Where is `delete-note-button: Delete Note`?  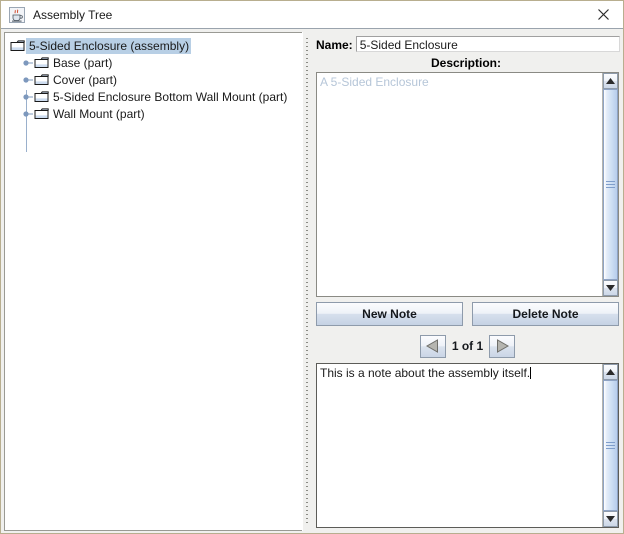 delete-note-button: Delete Note is located at coordinates (545, 314).